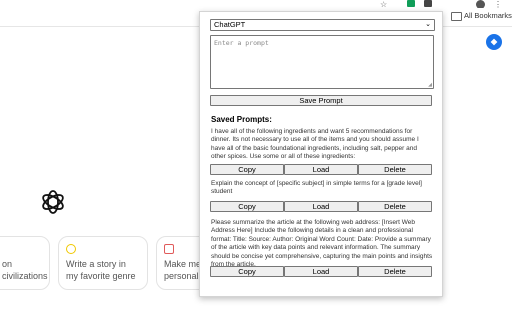 The width and height of the screenshot is (512, 320). Describe the element at coordinates (183, 264) in the screenshot. I see `card-line-1: Make me` at that location.